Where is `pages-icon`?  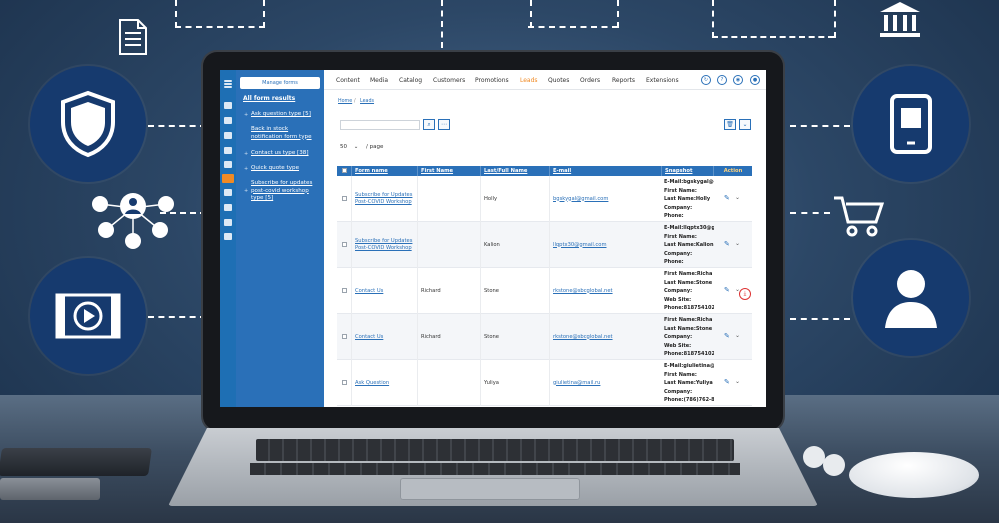 pages-icon is located at coordinates (228, 105).